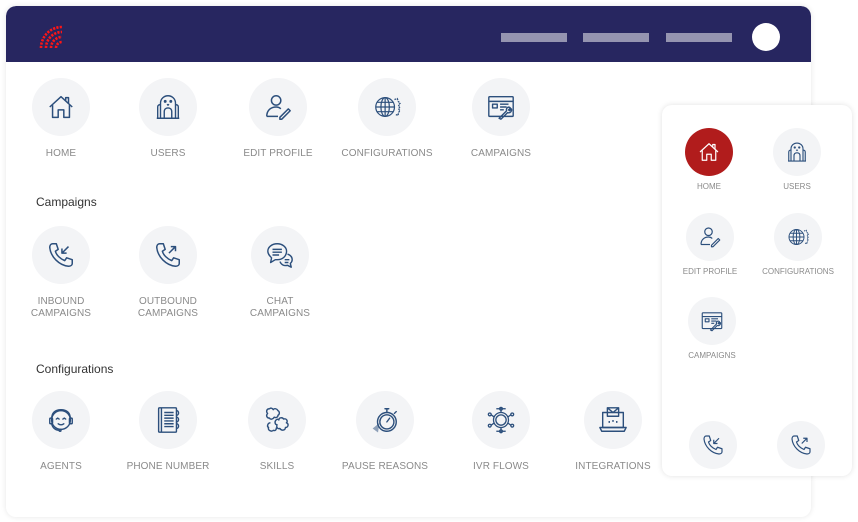  I want to click on agent-headset-icon, so click(61, 420).